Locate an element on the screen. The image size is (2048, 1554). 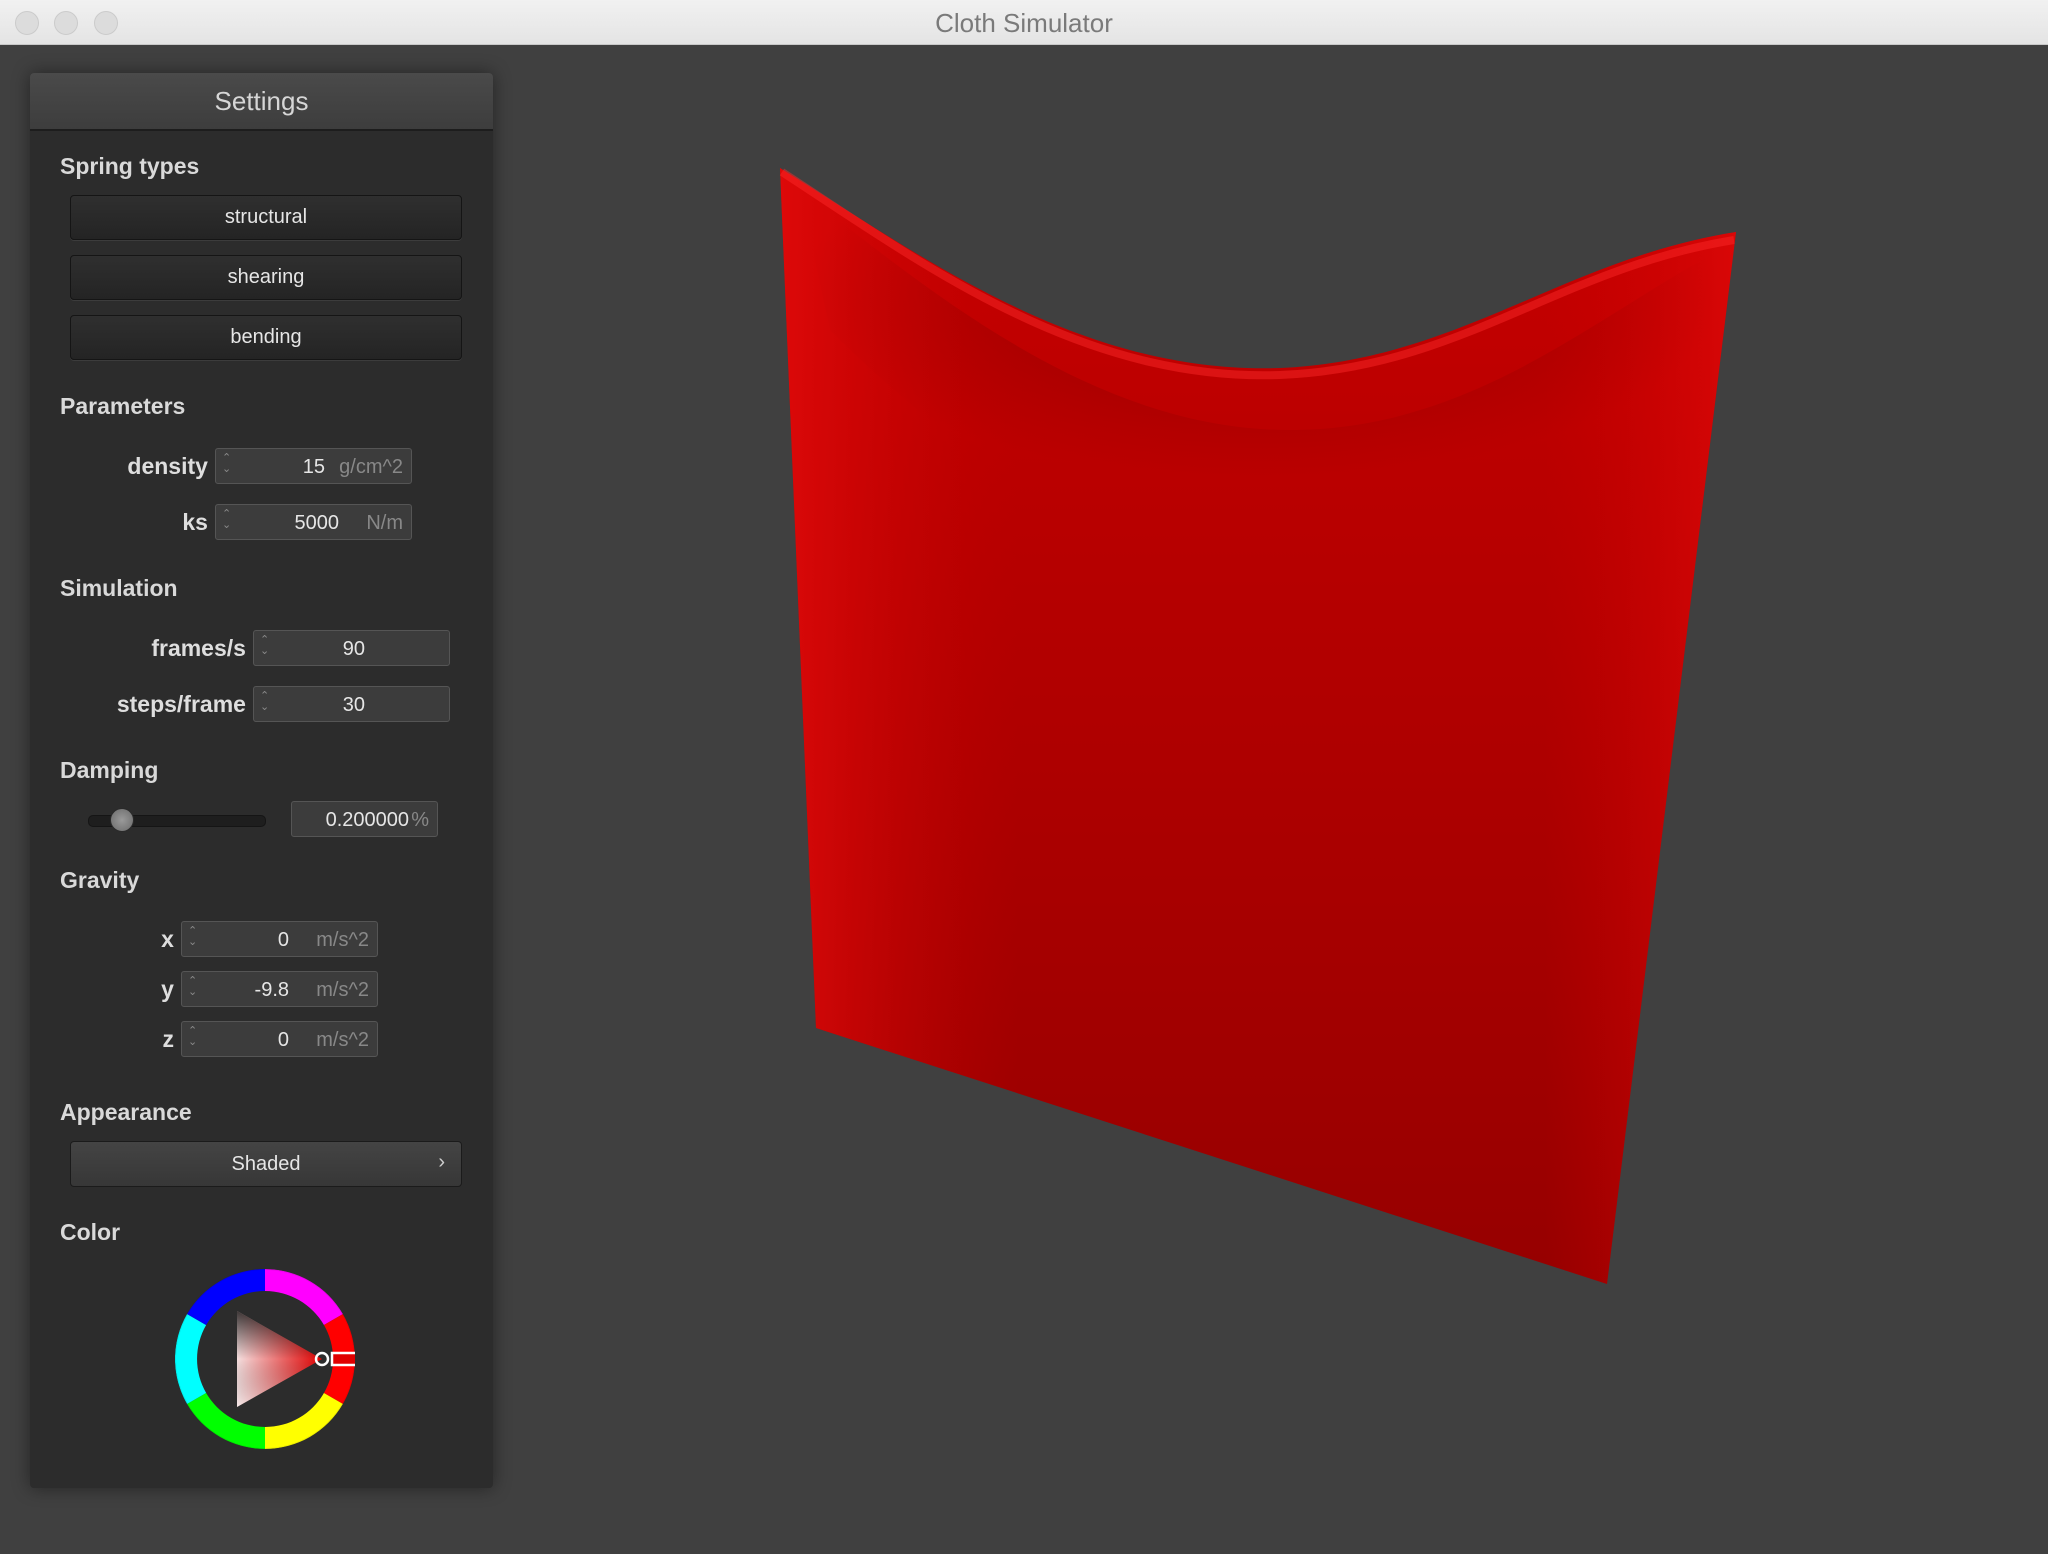
appearance-dropdown: Shaded › is located at coordinates (266, 1164).